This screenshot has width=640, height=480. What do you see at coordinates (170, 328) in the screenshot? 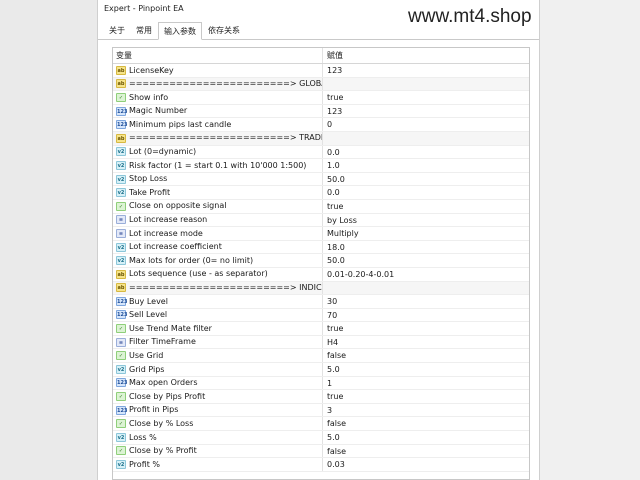
I see `parameter-name: Use Trend Mate filter` at bounding box center [170, 328].